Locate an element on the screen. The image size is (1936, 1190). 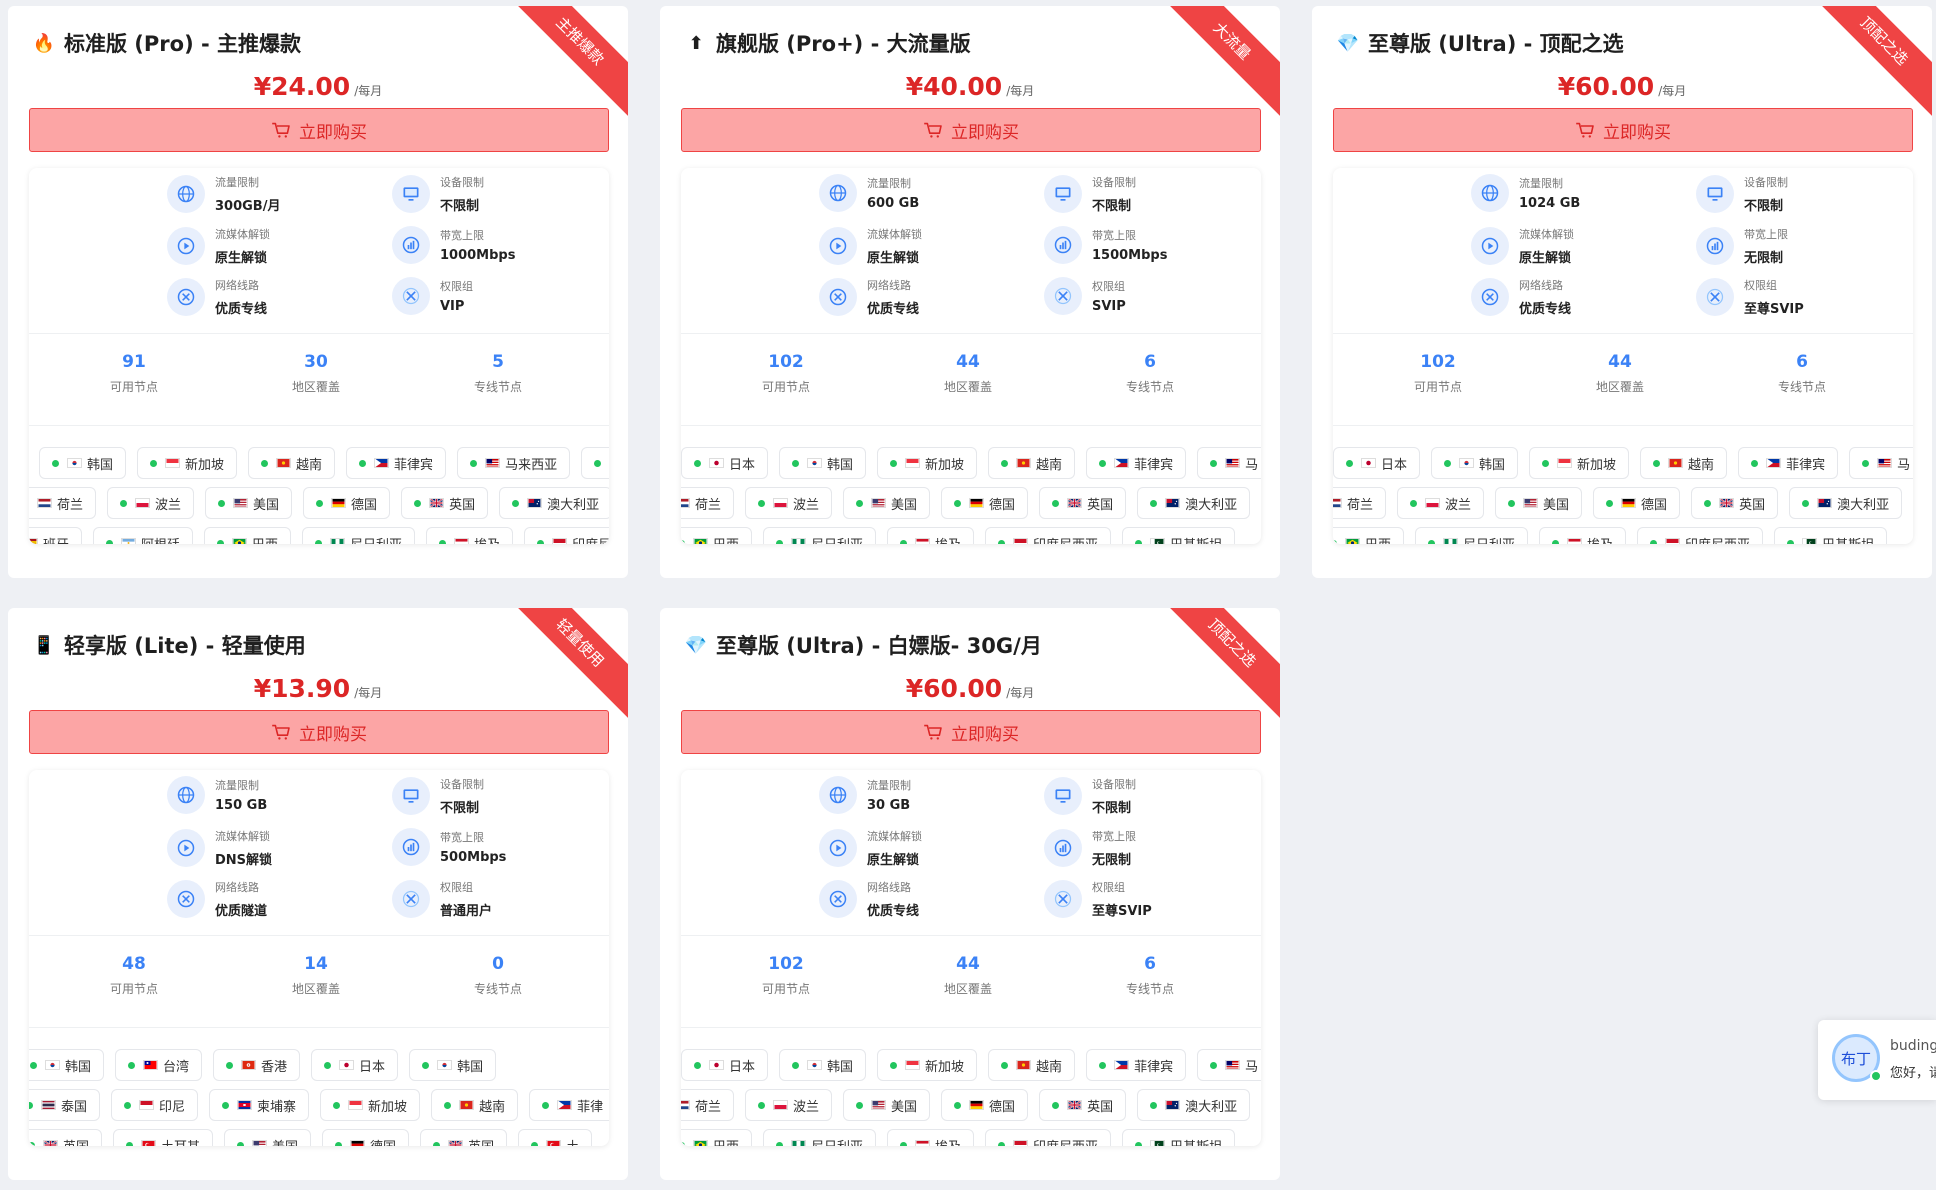
stat-item: 6 专线节点 is located at coordinates (1150, 975).